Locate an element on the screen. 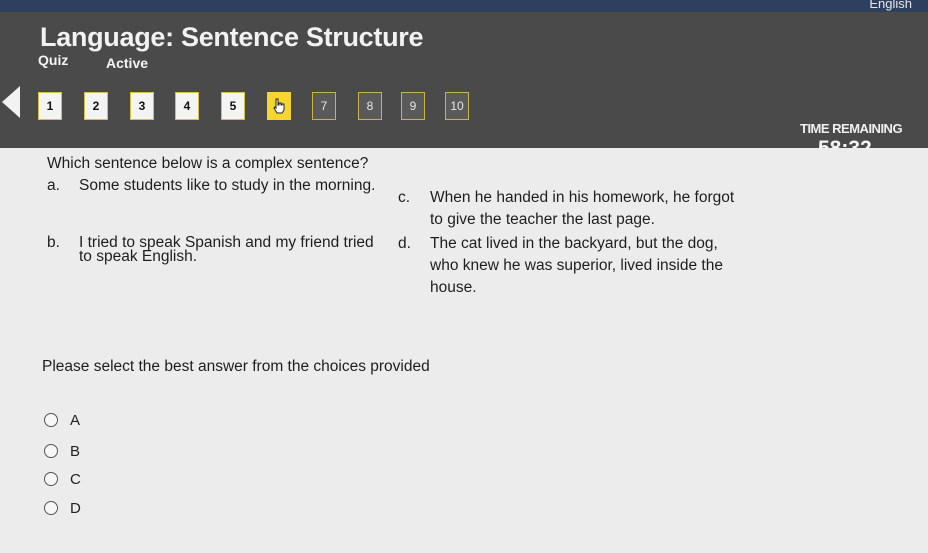 This screenshot has height=553, width=928. choice-letter: a. is located at coordinates (53, 185).